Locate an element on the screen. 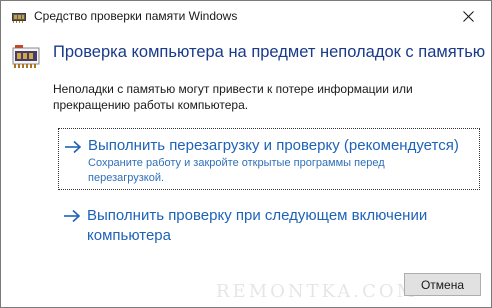  watermark: REMONTKA.COM is located at coordinates (317, 291).